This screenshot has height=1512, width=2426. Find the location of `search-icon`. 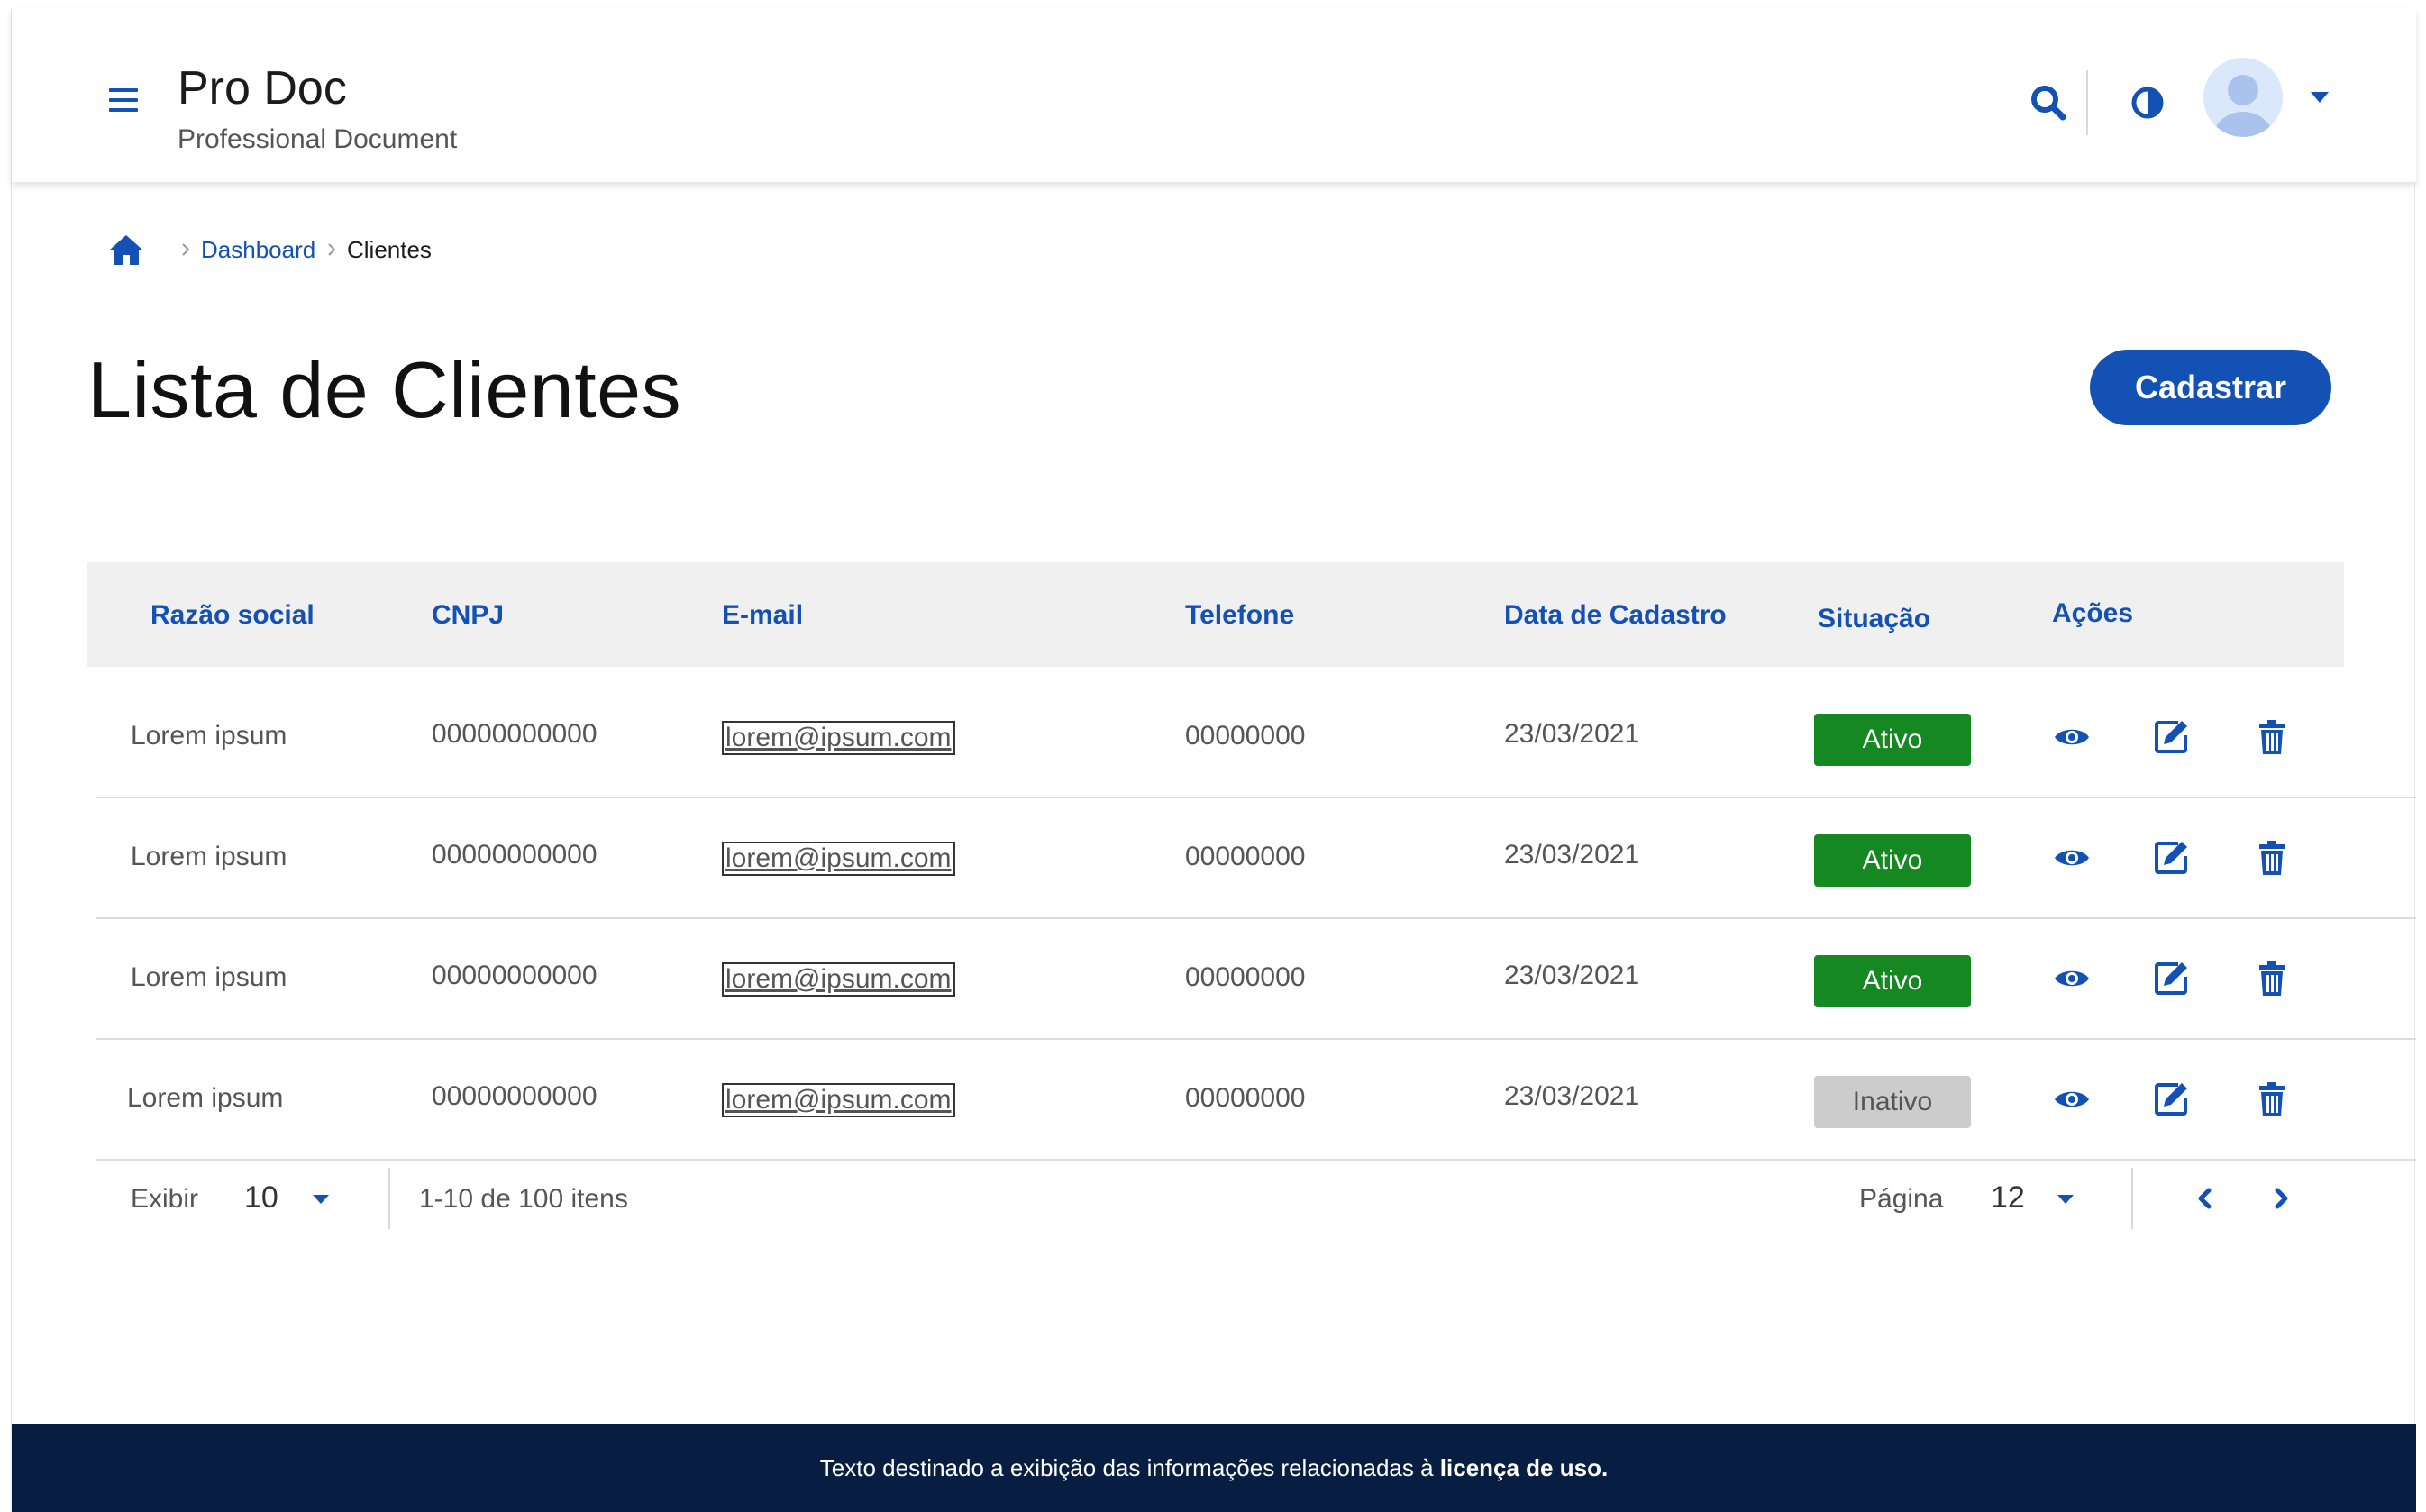

search-icon is located at coordinates (2048, 103).